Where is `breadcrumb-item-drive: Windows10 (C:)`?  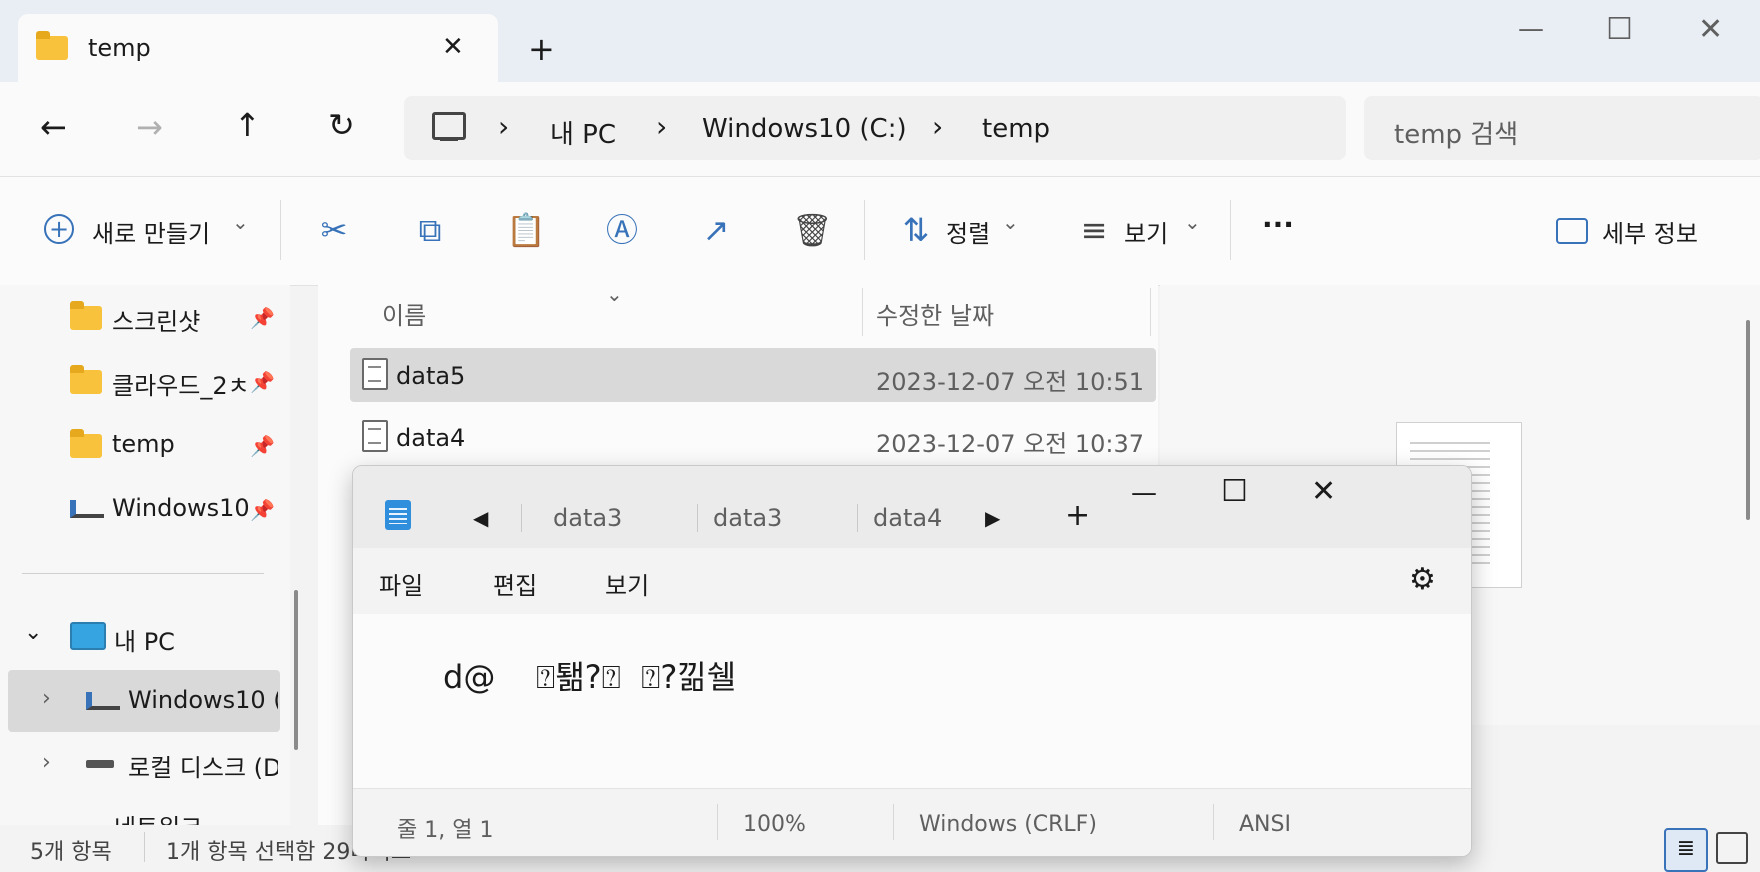 breadcrumb-item-drive: Windows10 (C:) is located at coordinates (804, 129).